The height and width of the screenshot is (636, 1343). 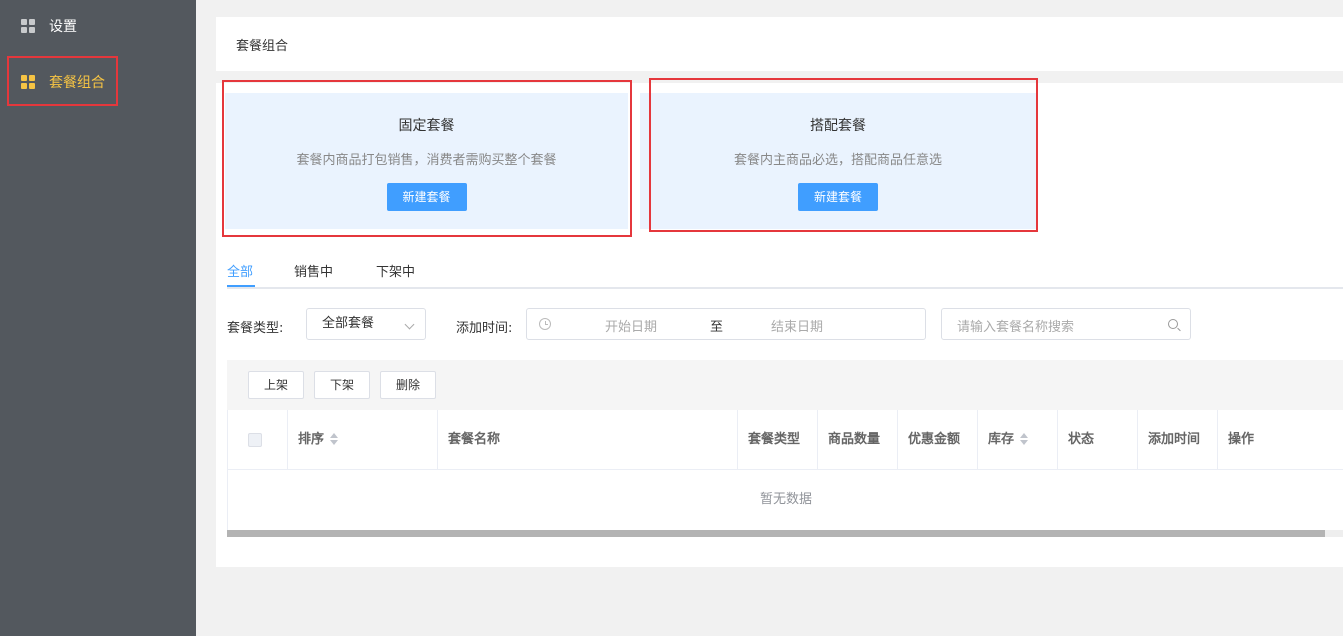 What do you see at coordinates (63, 27) in the screenshot?
I see `sidebar-item-label: 设置` at bounding box center [63, 27].